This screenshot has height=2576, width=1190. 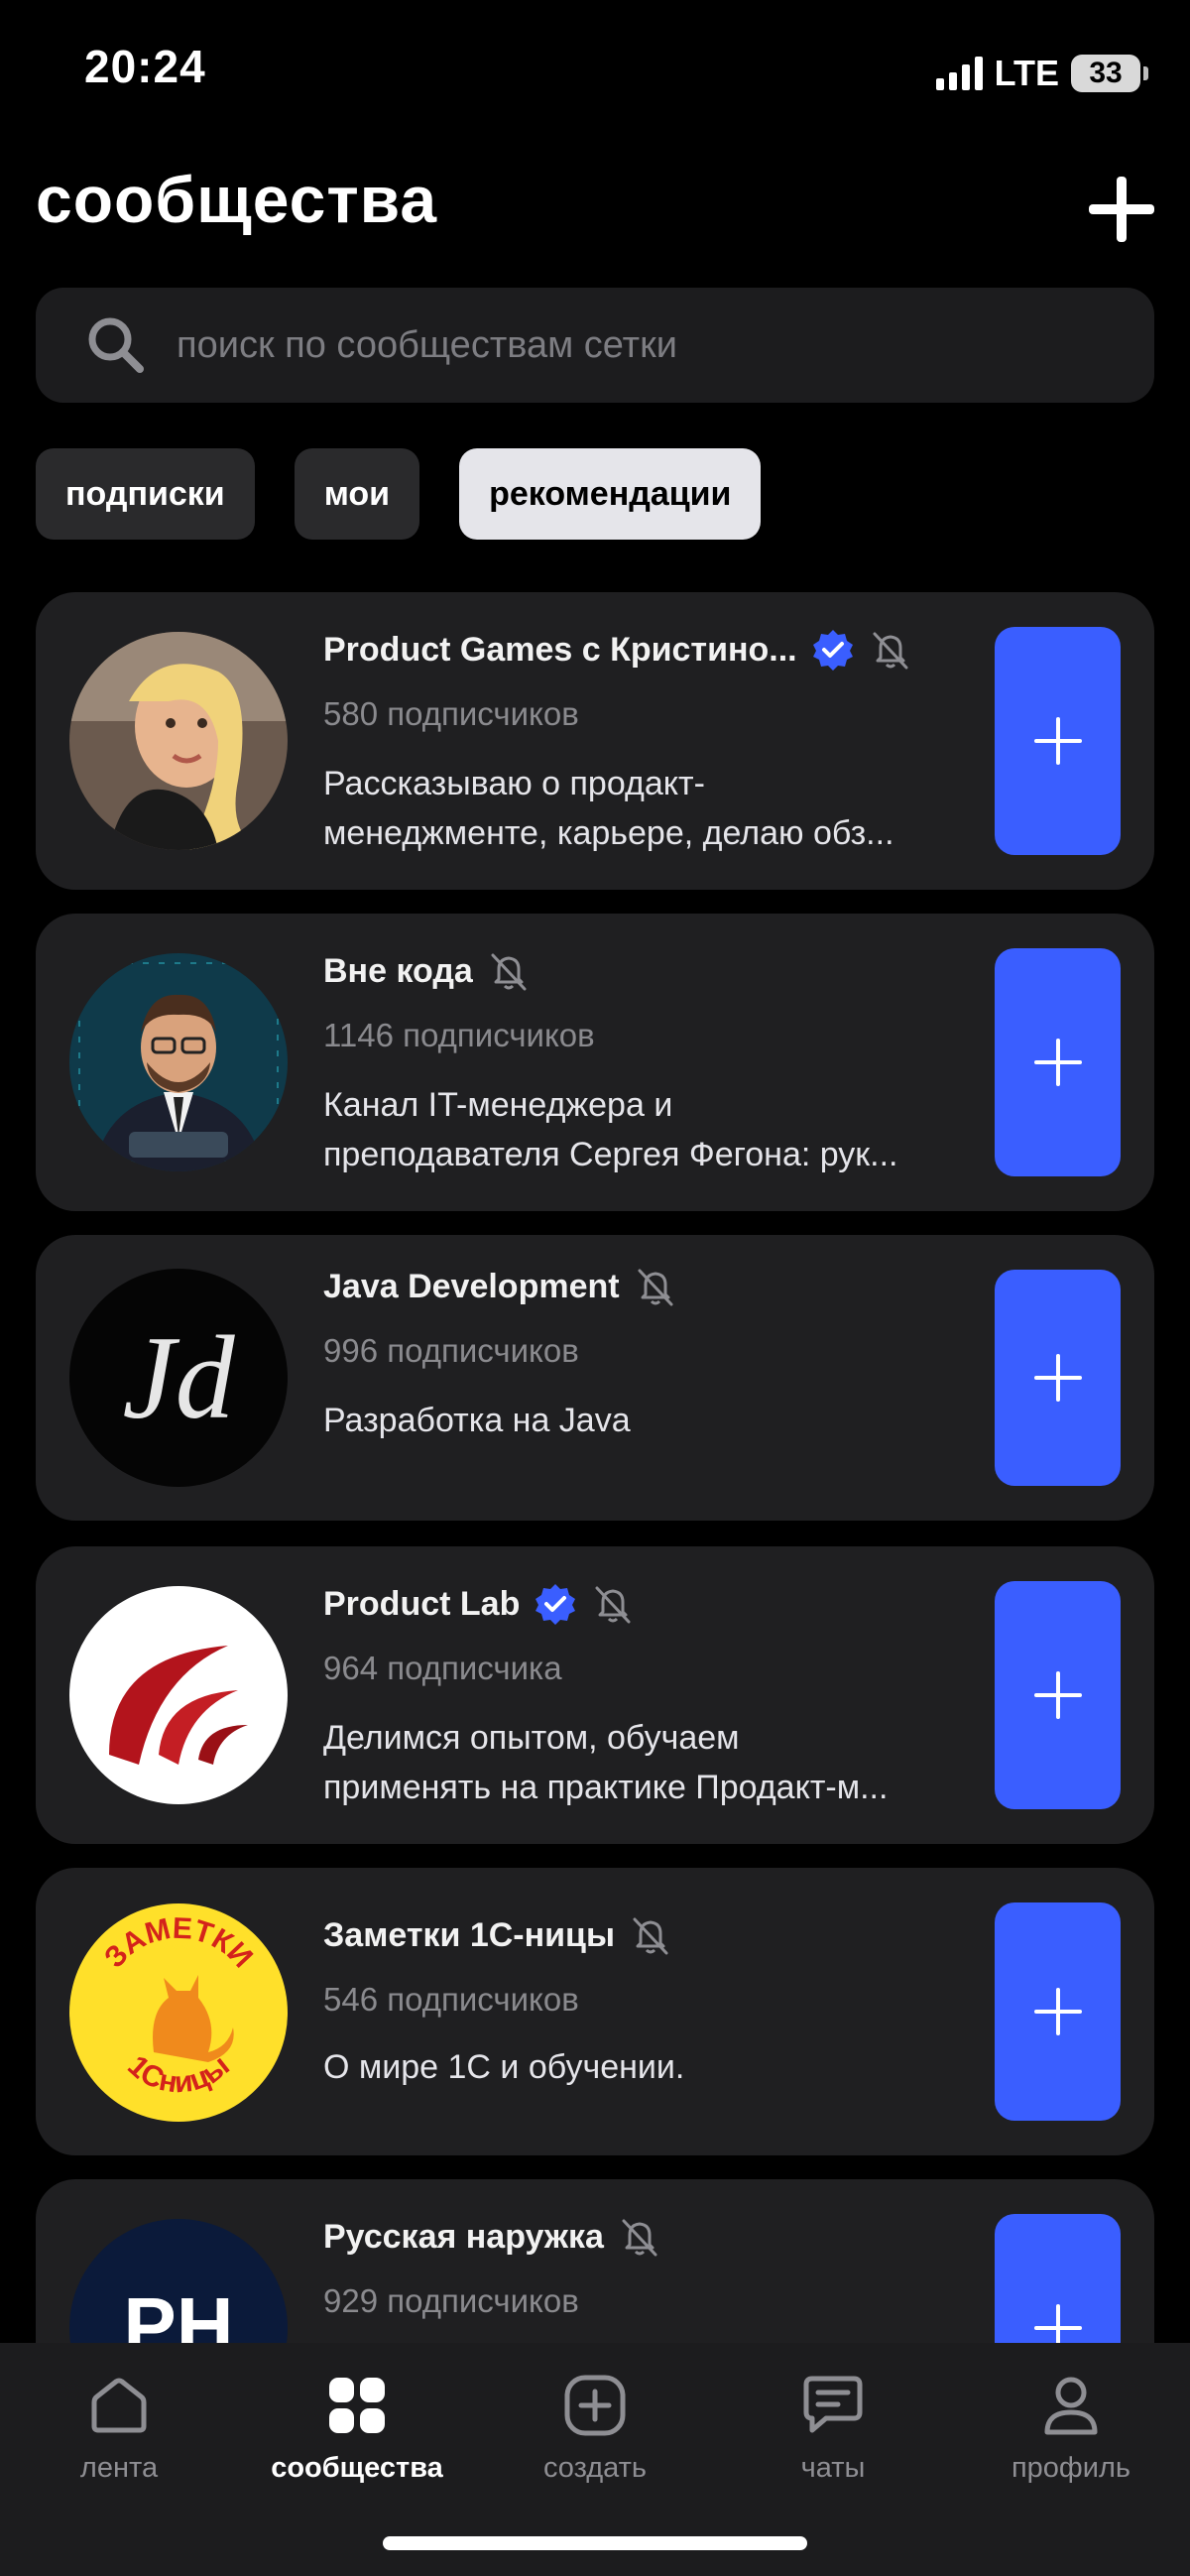 What do you see at coordinates (422, 1603) in the screenshot?
I see `community-name: Product Lab` at bounding box center [422, 1603].